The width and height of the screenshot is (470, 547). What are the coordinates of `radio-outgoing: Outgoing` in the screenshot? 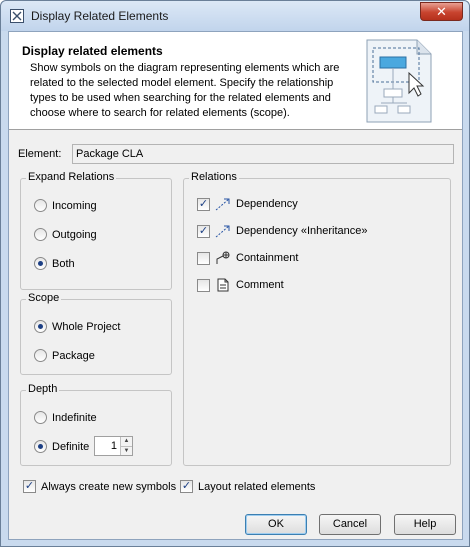 It's located at (65, 234).